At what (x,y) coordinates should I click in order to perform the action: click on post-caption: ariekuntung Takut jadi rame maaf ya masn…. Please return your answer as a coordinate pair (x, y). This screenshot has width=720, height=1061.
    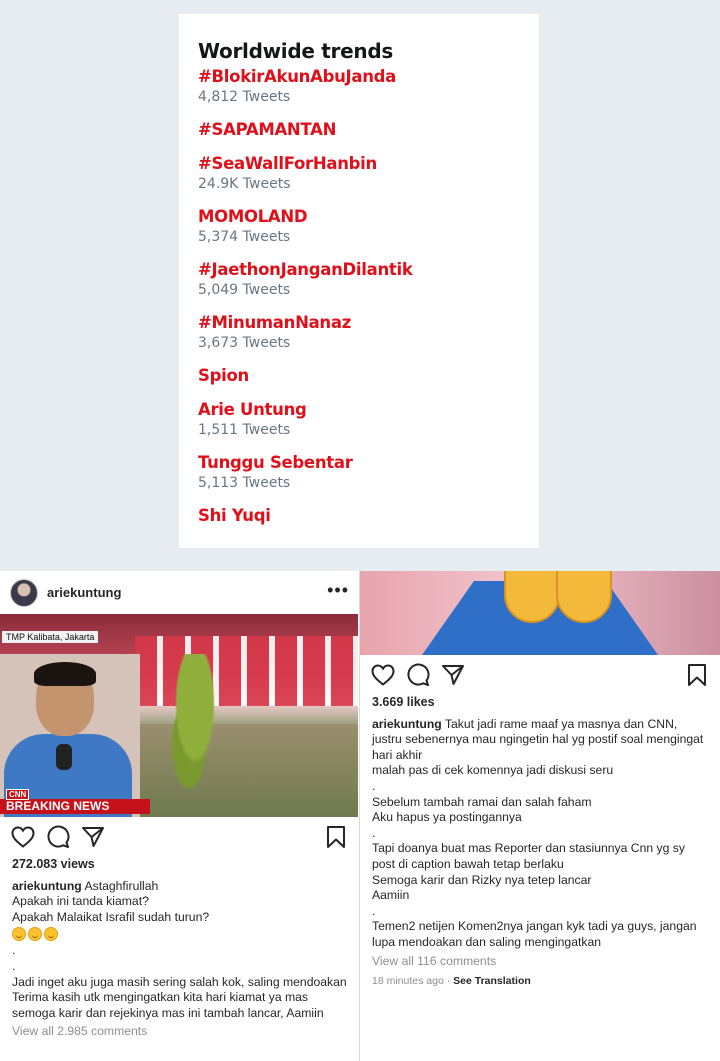
    Looking at the image, I should click on (540, 834).